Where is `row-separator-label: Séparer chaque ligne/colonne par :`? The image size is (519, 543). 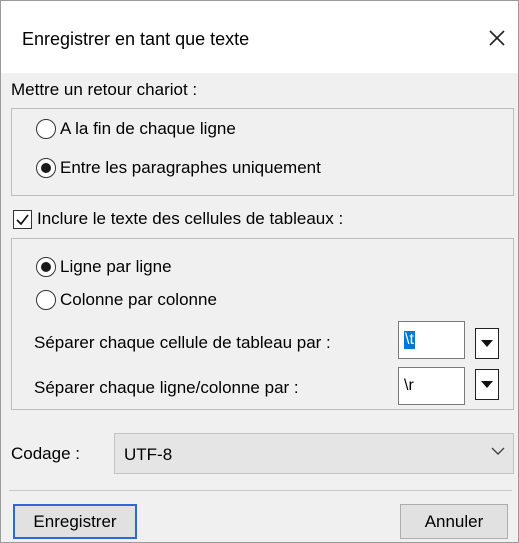
row-separator-label: Séparer chaque ligne/colonne par : is located at coordinates (166, 387).